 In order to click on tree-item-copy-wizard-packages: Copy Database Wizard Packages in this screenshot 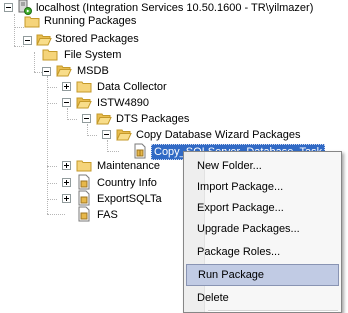, I will do `click(218, 135)`.